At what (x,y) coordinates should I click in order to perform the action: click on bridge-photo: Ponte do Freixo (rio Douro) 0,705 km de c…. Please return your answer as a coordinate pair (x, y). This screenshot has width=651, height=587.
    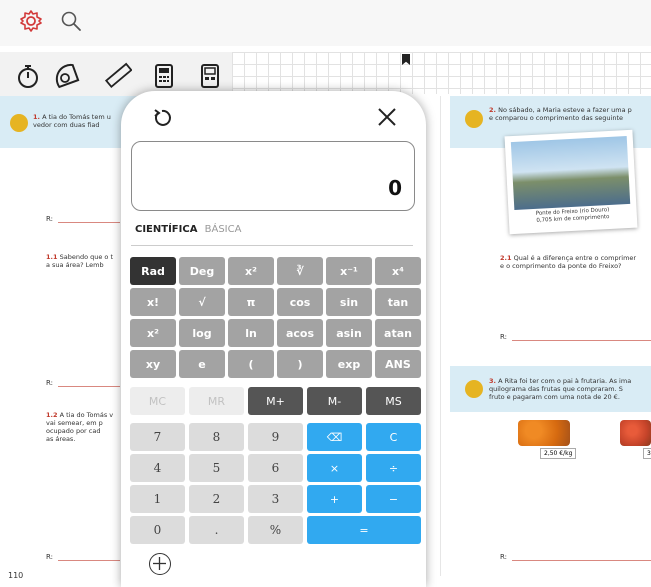
    Looking at the image, I should click on (571, 182).